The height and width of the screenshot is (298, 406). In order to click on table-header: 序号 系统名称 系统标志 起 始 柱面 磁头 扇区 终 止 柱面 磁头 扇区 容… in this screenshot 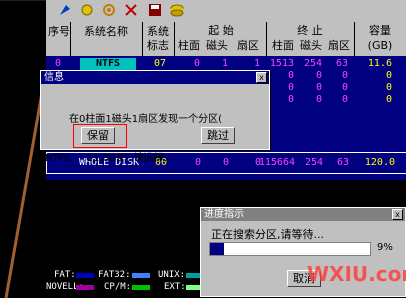, I will do `click(226, 39)`.